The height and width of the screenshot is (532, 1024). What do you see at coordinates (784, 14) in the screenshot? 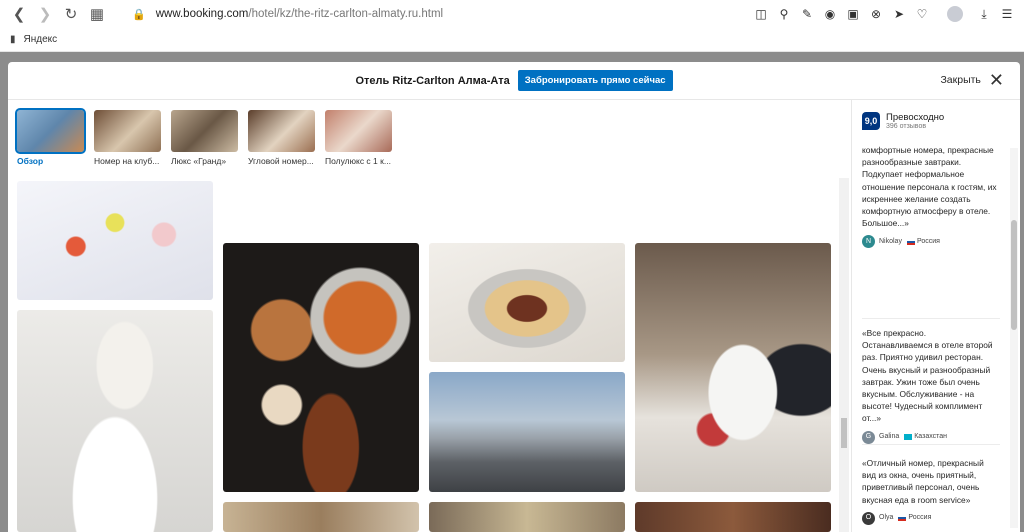
I see `search-icon: ⚲` at bounding box center [784, 14].